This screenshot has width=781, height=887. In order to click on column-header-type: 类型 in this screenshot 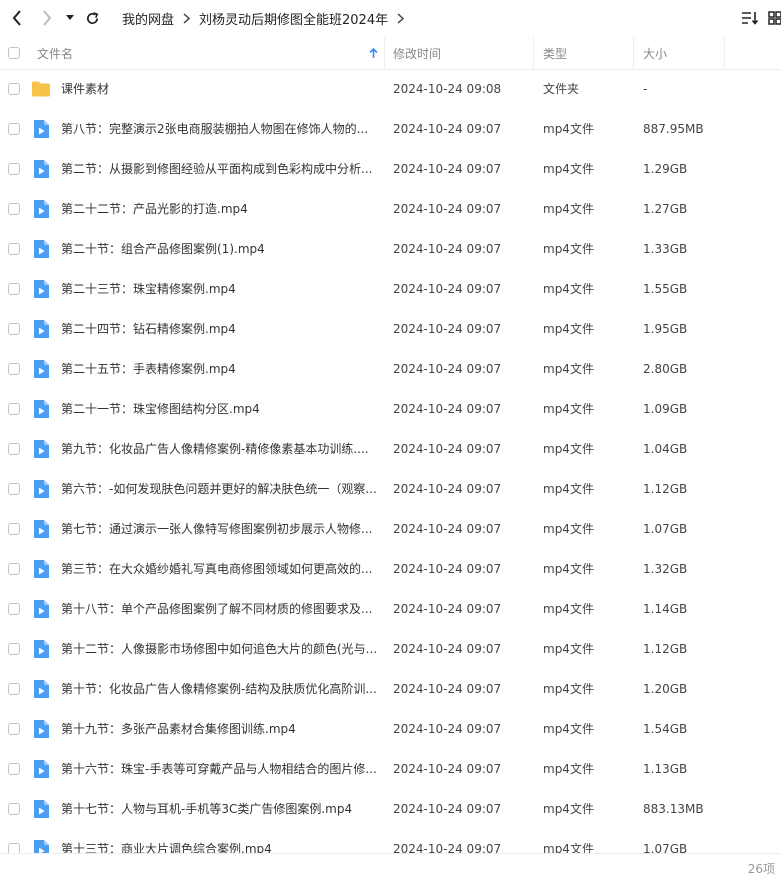, I will do `click(555, 53)`.